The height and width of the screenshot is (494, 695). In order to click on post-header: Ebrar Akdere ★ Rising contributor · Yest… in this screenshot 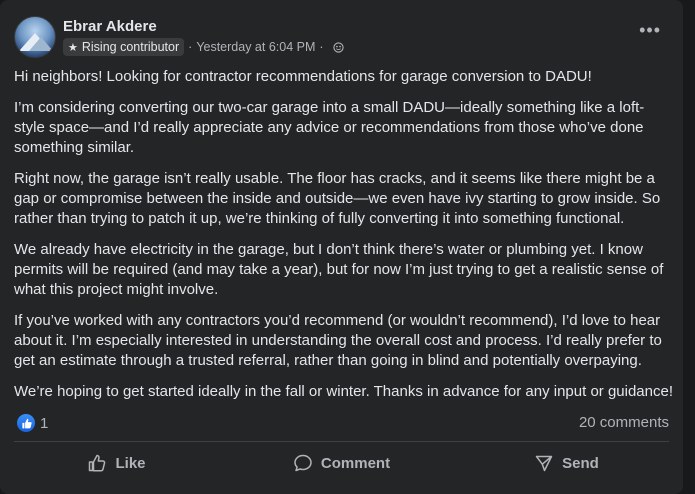, I will do `click(341, 38)`.